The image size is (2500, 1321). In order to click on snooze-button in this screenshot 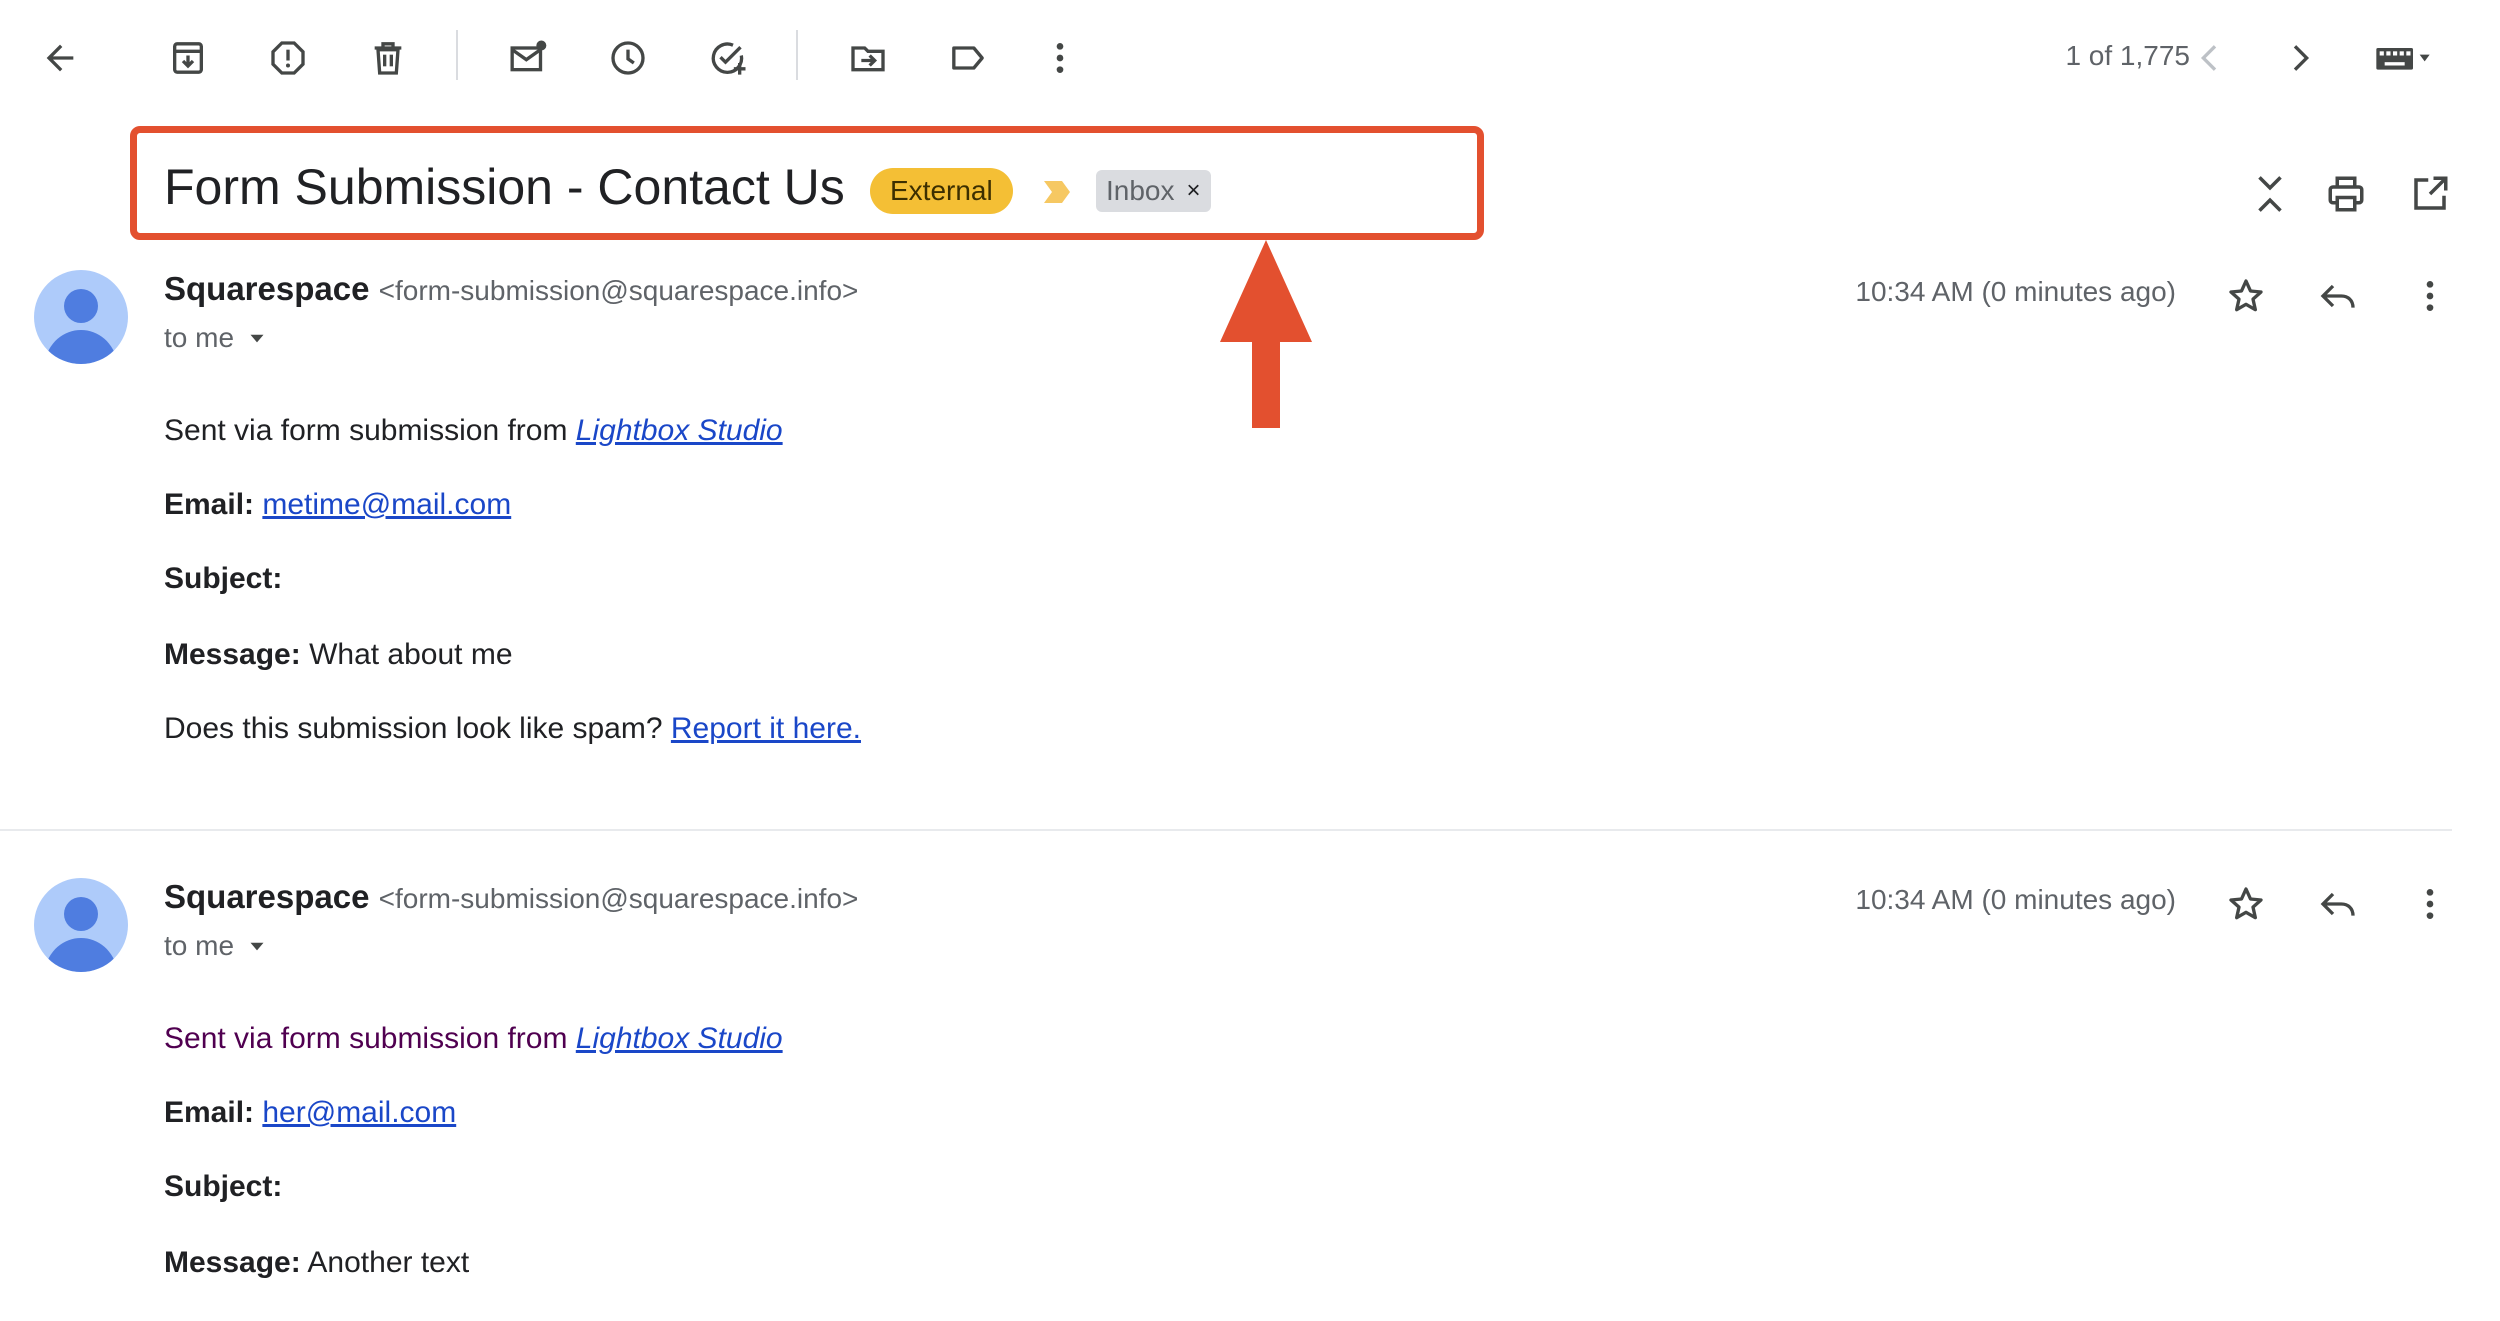, I will do `click(628, 58)`.